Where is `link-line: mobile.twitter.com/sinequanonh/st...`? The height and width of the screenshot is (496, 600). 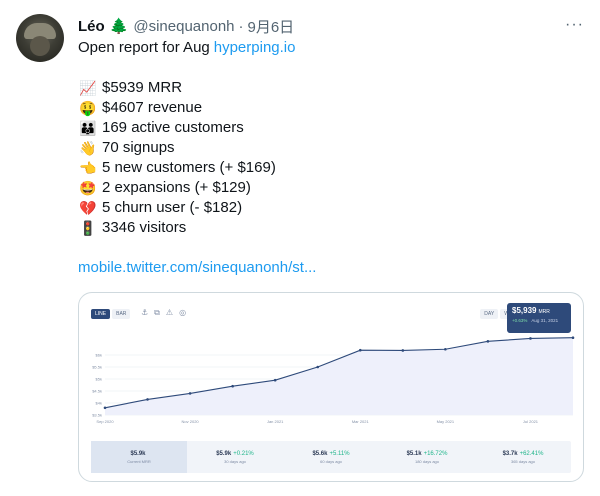 link-line: mobile.twitter.com/sinequanonh/st... is located at coordinates (328, 268).